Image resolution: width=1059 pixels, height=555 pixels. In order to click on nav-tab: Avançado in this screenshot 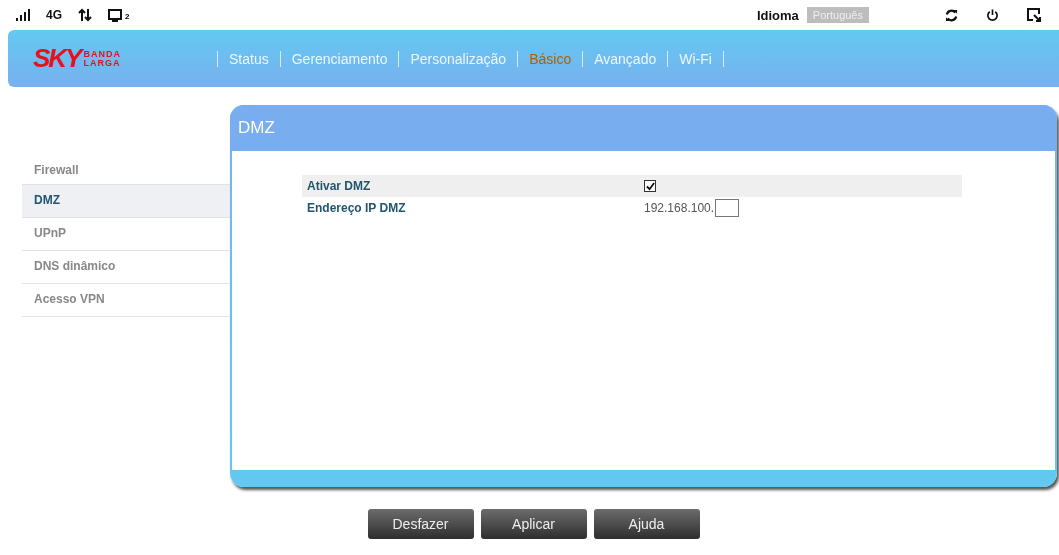, I will do `click(625, 58)`.